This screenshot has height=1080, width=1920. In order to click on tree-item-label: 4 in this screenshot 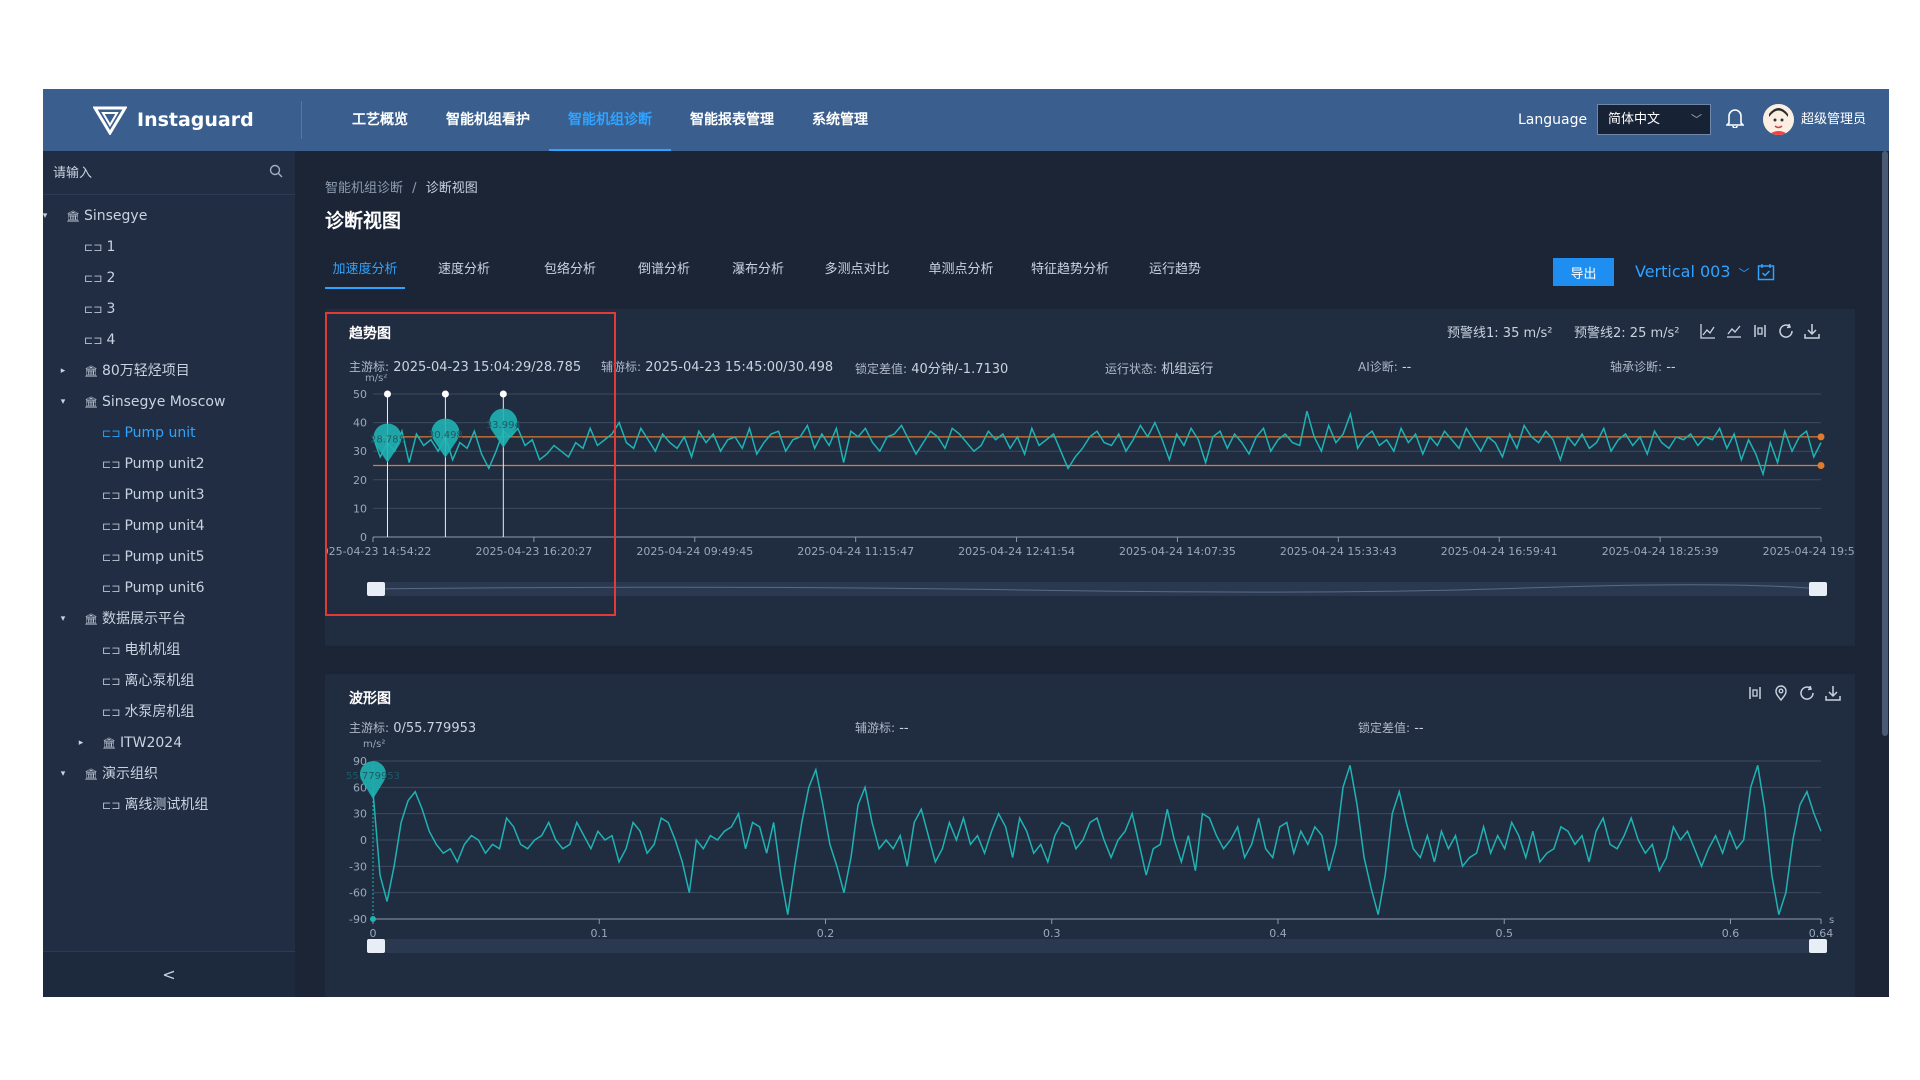, I will do `click(111, 340)`.